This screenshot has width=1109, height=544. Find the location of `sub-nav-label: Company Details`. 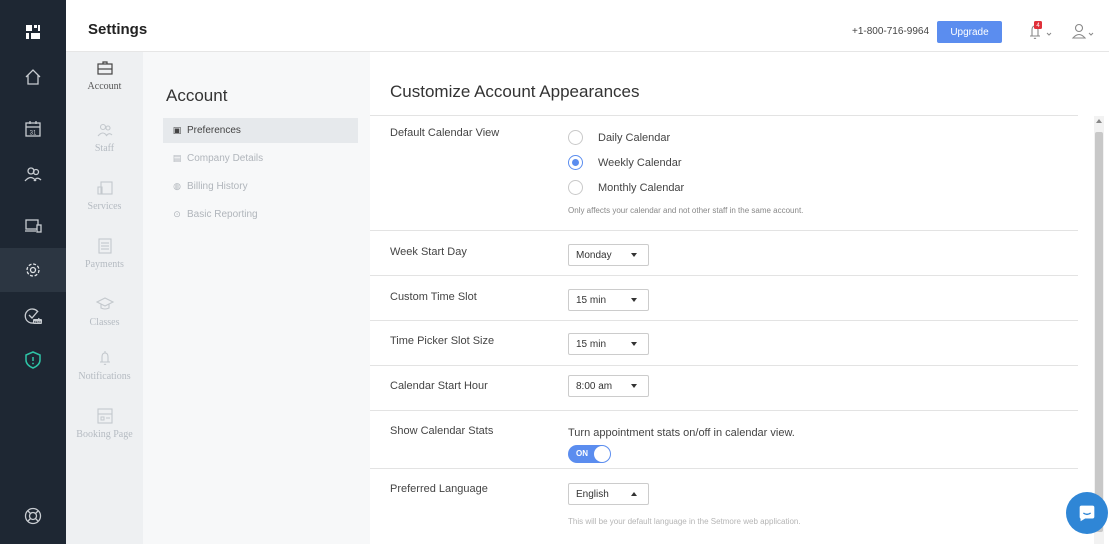

sub-nav-label: Company Details is located at coordinates (225, 158).